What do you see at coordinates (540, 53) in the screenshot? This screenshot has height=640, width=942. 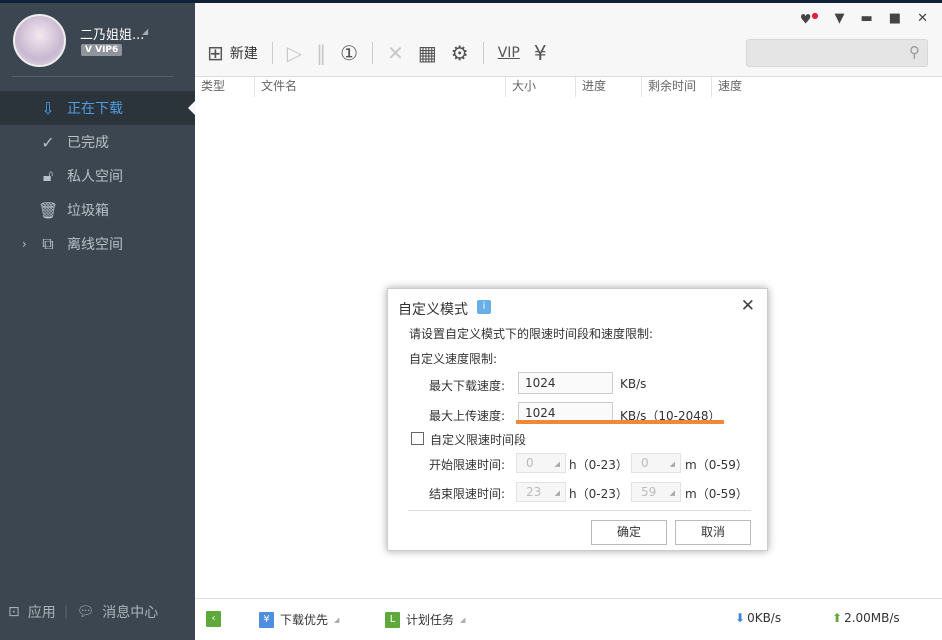 I see `money-icon: ¥` at bounding box center [540, 53].